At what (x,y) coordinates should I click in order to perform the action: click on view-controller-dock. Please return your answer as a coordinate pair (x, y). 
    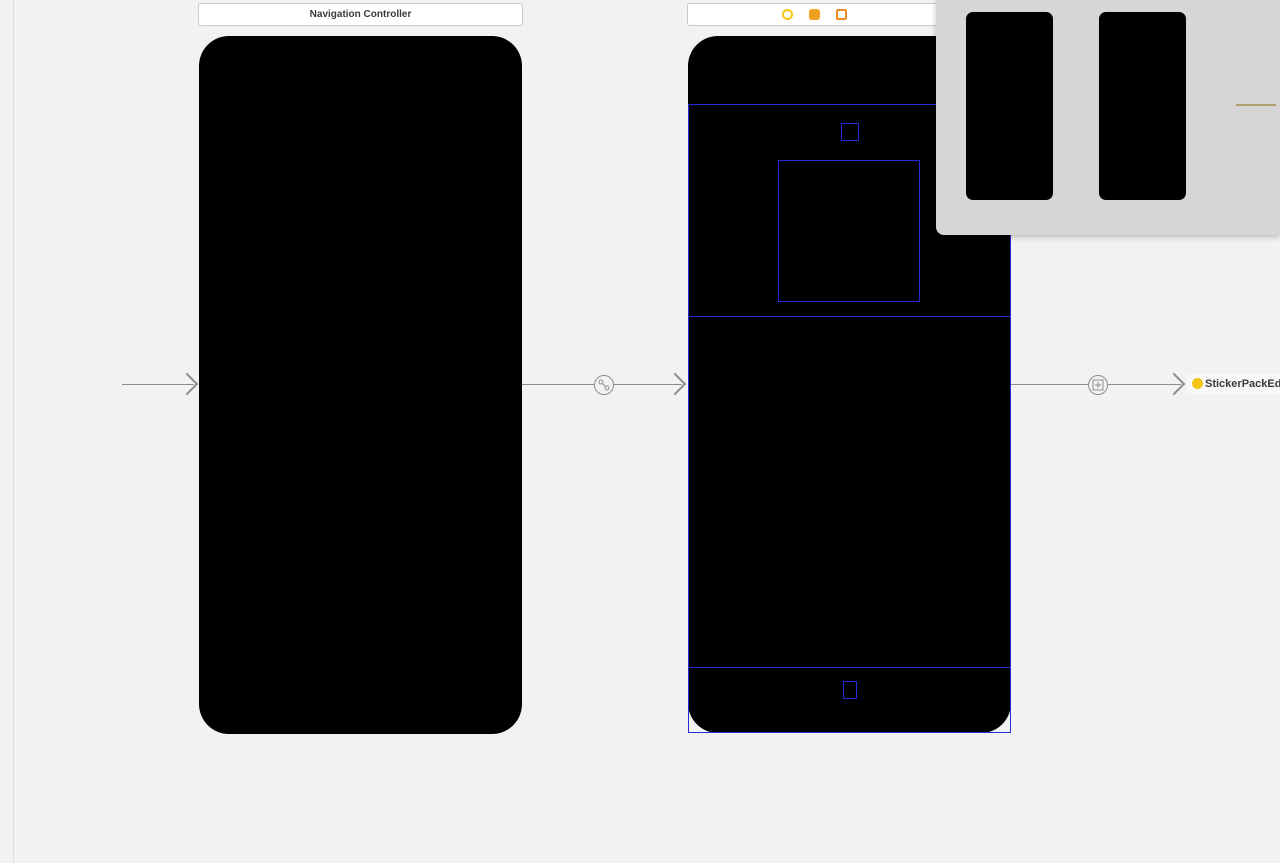
    Looking at the image, I should click on (814, 14).